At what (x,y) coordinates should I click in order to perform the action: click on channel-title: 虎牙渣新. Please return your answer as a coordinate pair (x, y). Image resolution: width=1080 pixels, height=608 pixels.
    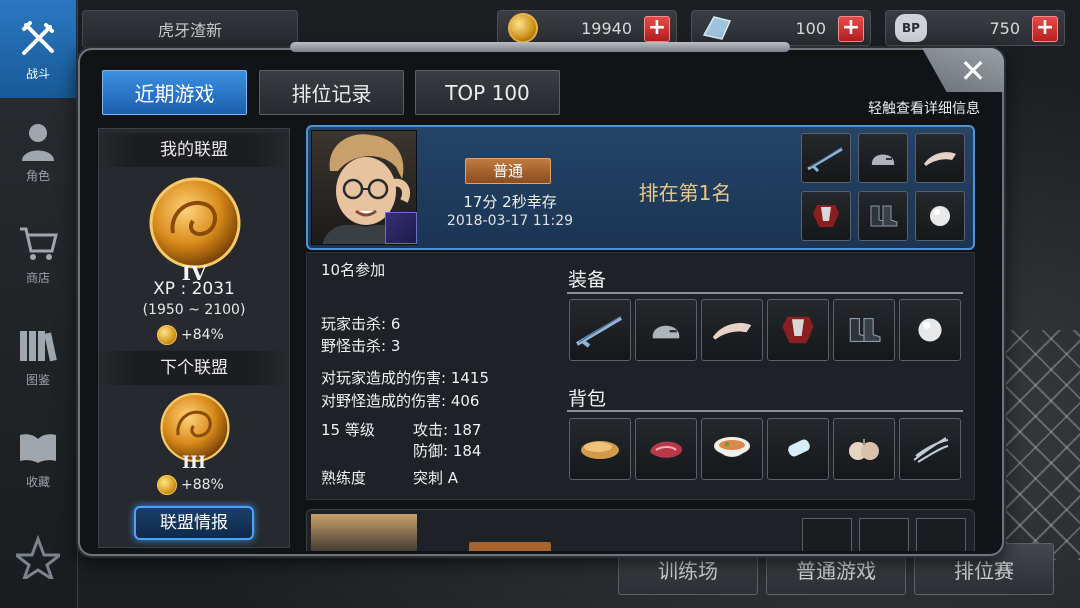
    Looking at the image, I should click on (190, 29).